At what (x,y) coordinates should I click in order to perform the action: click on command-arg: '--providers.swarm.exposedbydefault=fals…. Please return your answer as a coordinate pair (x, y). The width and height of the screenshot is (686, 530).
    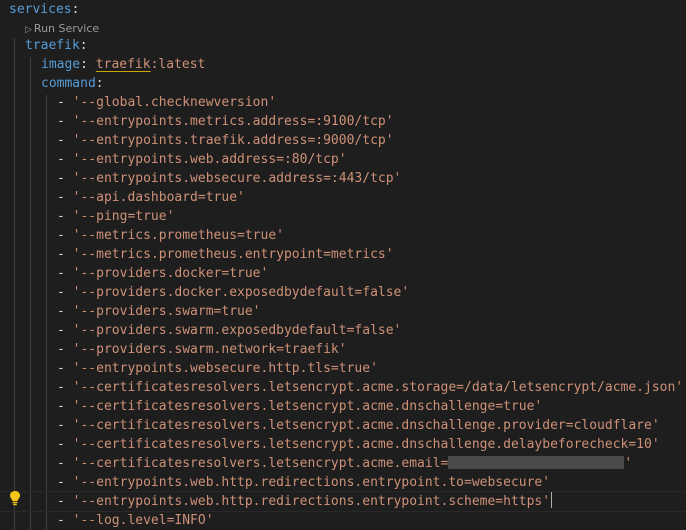
    Looking at the image, I should click on (237, 330).